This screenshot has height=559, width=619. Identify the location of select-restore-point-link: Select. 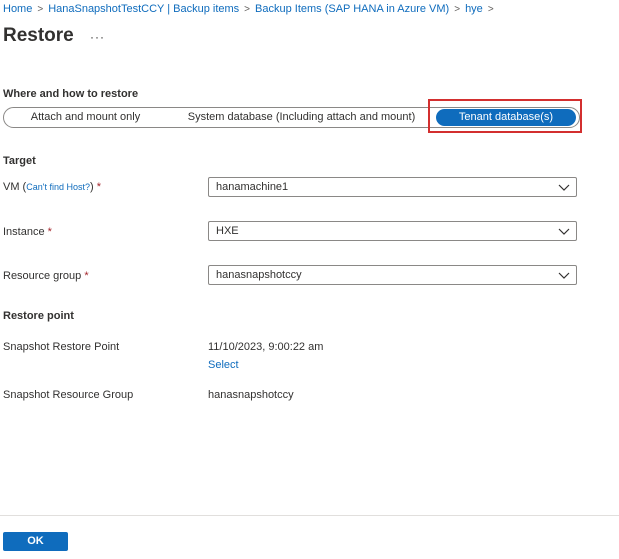
(223, 365).